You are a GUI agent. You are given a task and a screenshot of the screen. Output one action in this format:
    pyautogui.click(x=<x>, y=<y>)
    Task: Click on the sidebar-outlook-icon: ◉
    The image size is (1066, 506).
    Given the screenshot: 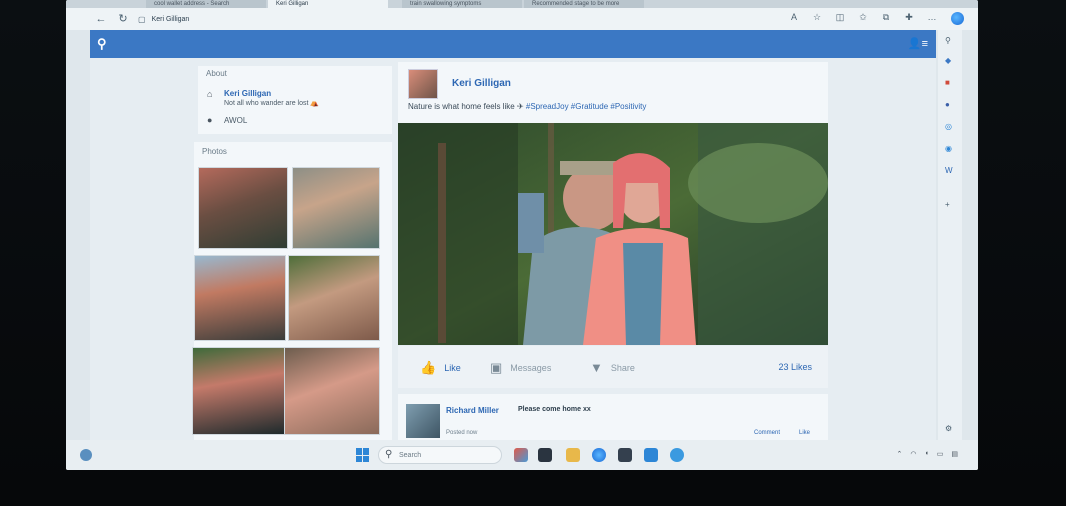 What is the action you would take?
    pyautogui.click(x=948, y=148)
    